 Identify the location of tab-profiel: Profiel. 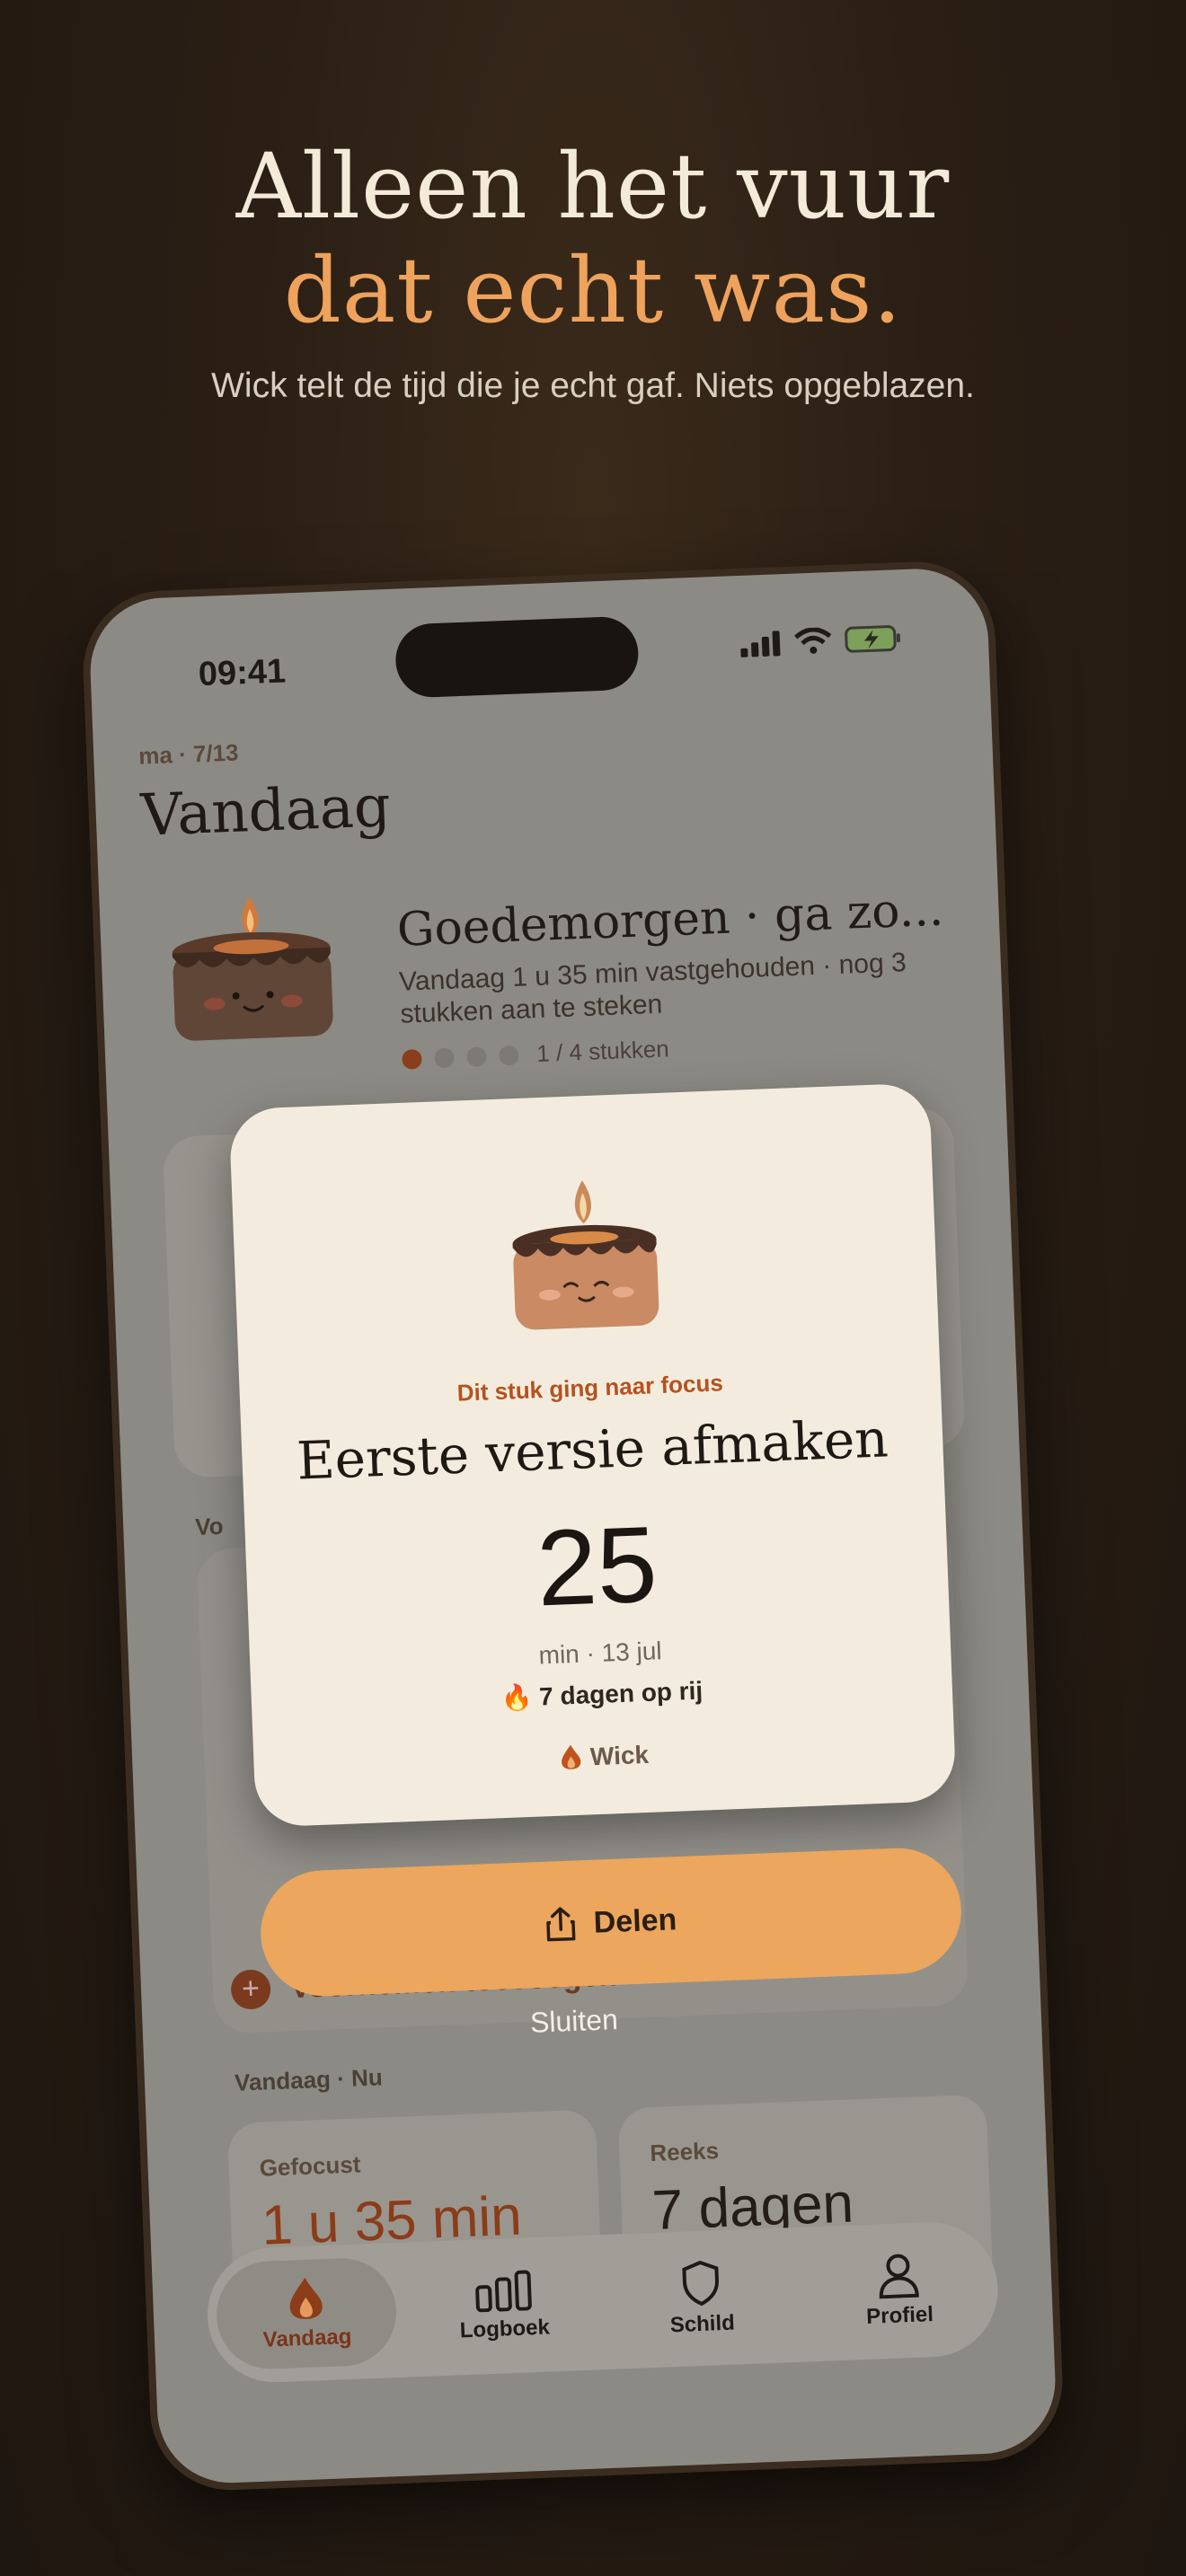
(898, 2291).